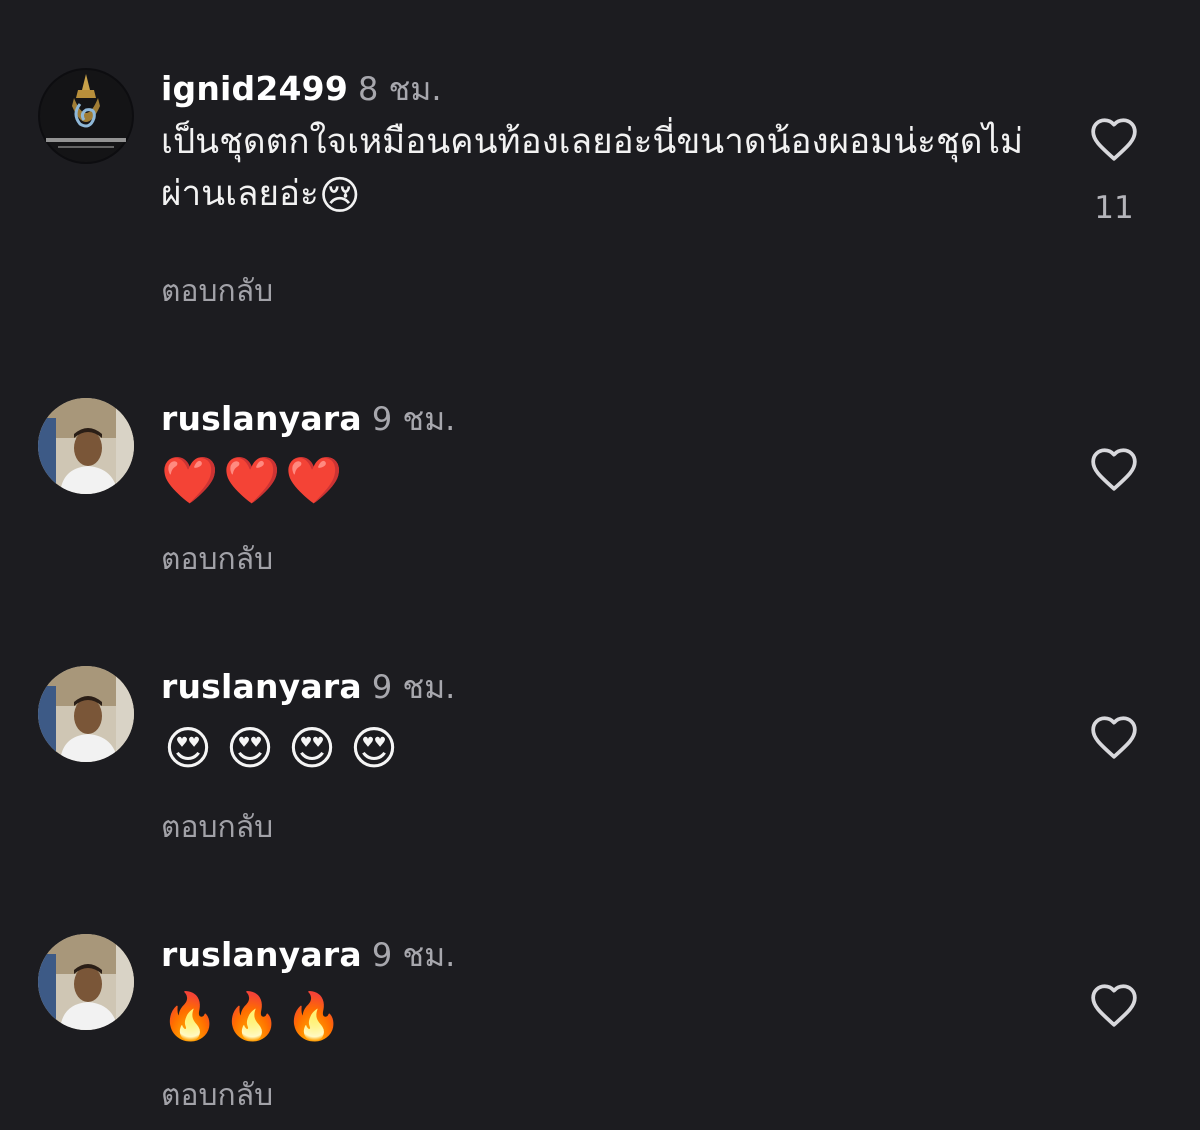 This screenshot has width=1200, height=1130. What do you see at coordinates (254, 88) in the screenshot?
I see `username: ignid2499` at bounding box center [254, 88].